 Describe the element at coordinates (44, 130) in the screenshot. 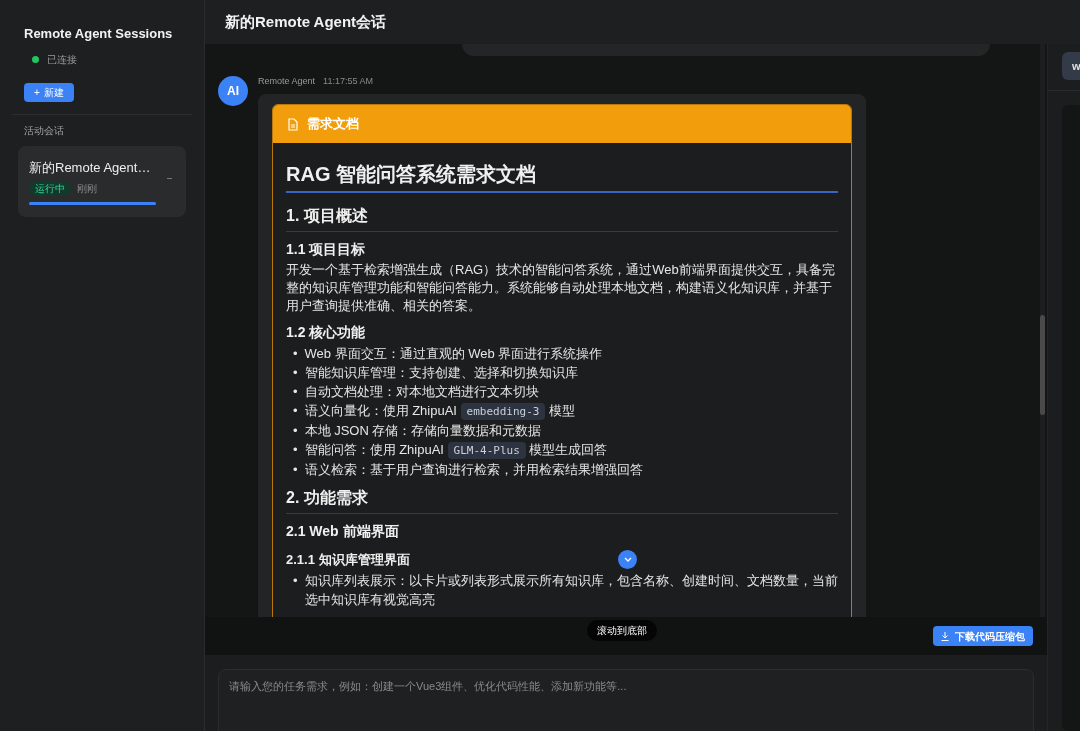

I see `section-label: 活动会话` at that location.